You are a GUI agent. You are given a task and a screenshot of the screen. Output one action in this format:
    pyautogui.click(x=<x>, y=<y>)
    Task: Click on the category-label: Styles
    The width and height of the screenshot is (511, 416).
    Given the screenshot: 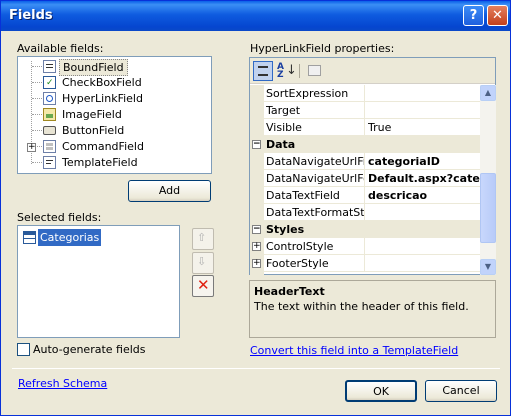 What is the action you would take?
    pyautogui.click(x=285, y=229)
    